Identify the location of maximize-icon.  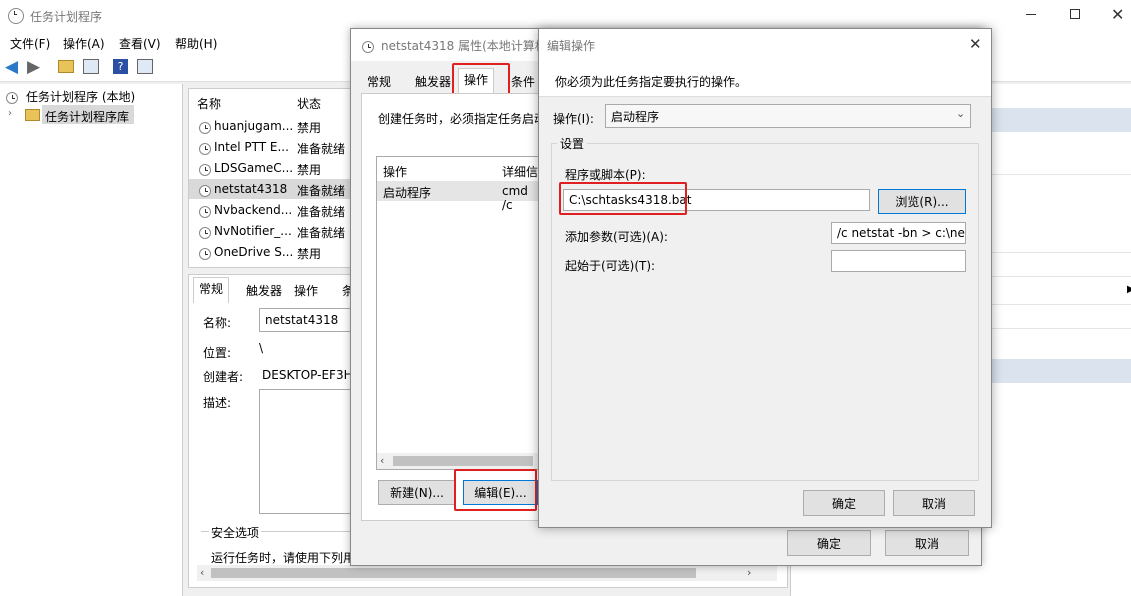
(1075, 14).